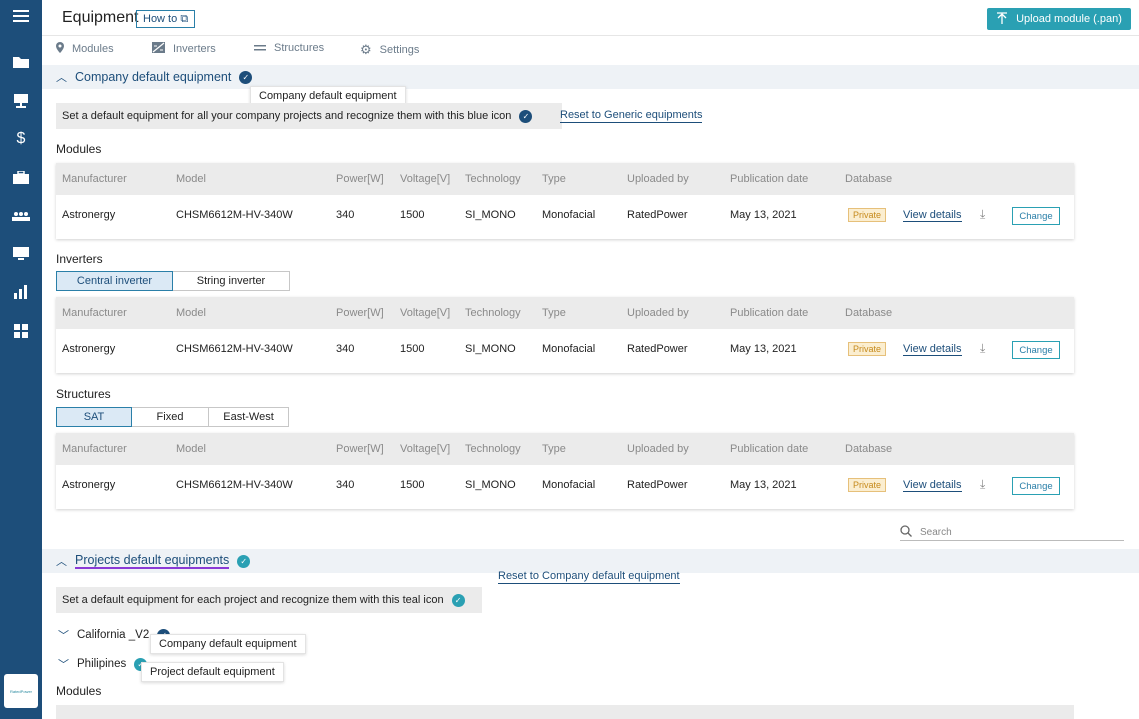 The height and width of the screenshot is (719, 1139). Describe the element at coordinates (1002, 19) in the screenshot. I see `upload-icon` at that location.